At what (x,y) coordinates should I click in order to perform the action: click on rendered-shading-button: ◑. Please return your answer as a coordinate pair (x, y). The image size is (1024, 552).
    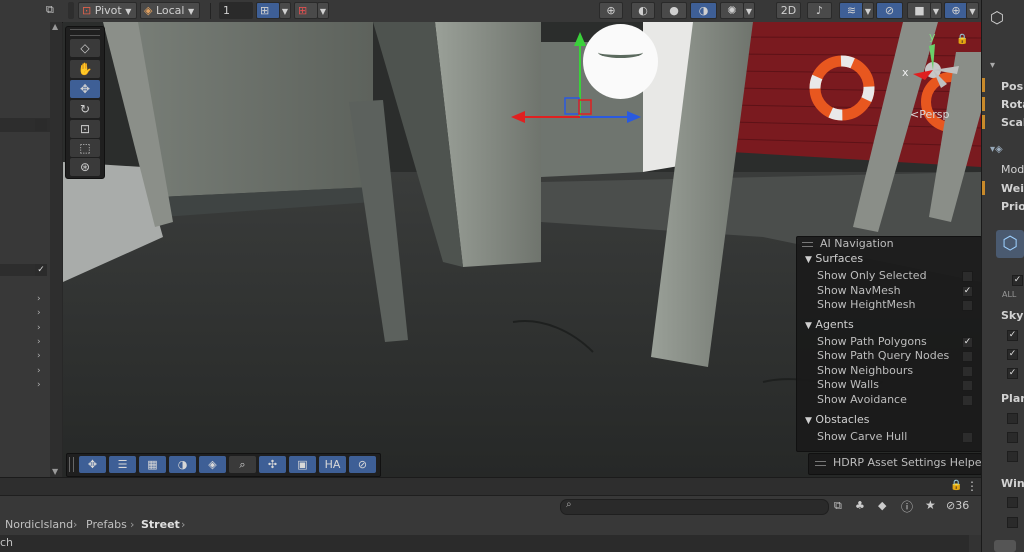
    Looking at the image, I should click on (703, 10).